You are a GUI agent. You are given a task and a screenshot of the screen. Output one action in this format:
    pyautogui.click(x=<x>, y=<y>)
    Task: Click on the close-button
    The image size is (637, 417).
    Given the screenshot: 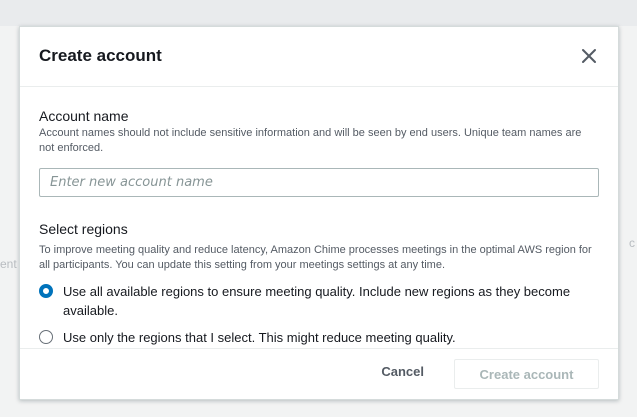 What is the action you would take?
    pyautogui.click(x=589, y=56)
    